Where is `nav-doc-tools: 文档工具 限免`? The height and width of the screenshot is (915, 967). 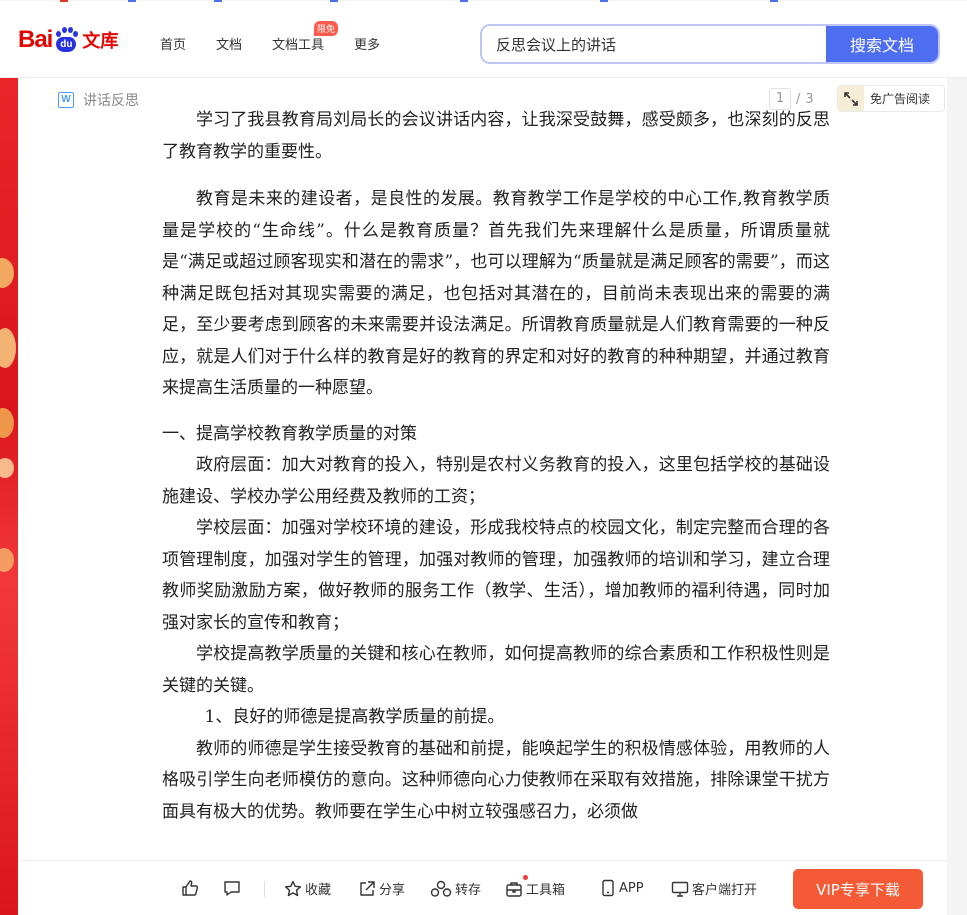 nav-doc-tools: 文档工具 限免 is located at coordinates (305, 37).